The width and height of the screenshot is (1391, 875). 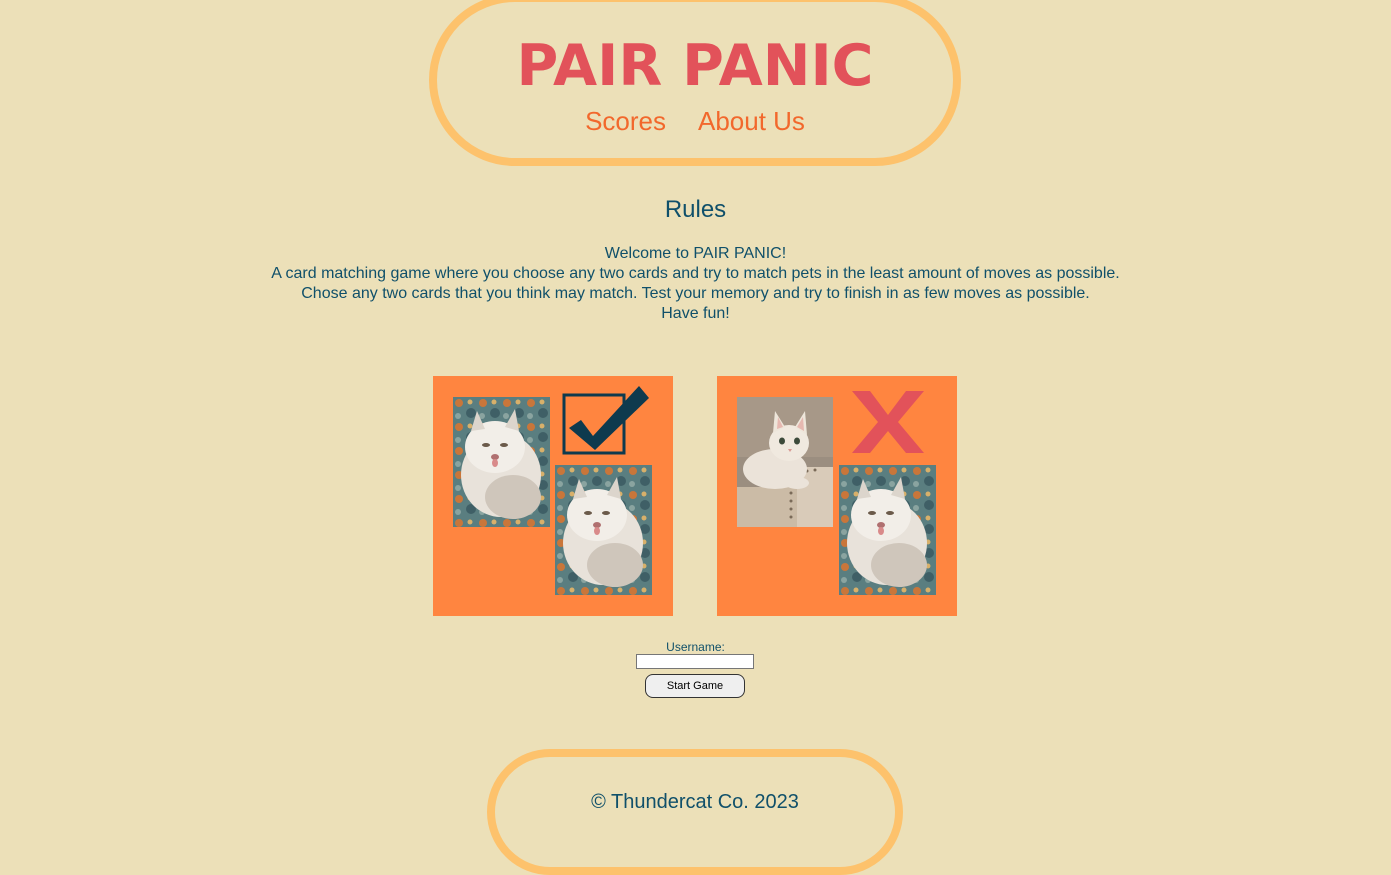 What do you see at coordinates (695, 209) in the screenshot?
I see `rules-heading: Rules` at bounding box center [695, 209].